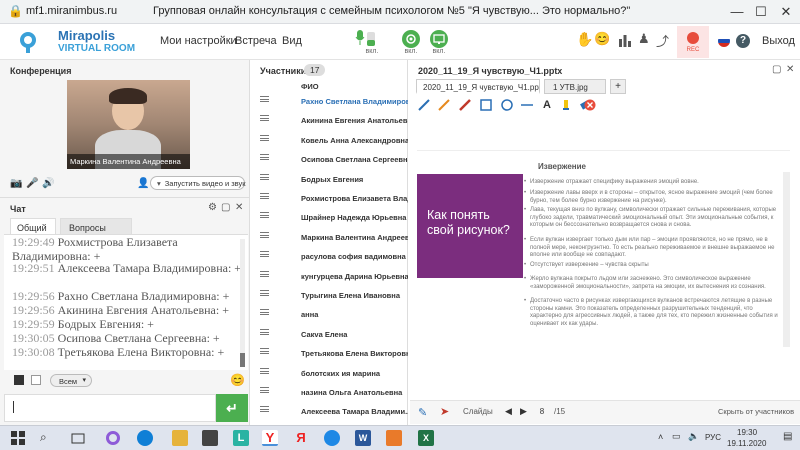 Image resolution: width=800 pixels, height=450 pixels. I want to click on mic-level-slider, so click(371, 39).